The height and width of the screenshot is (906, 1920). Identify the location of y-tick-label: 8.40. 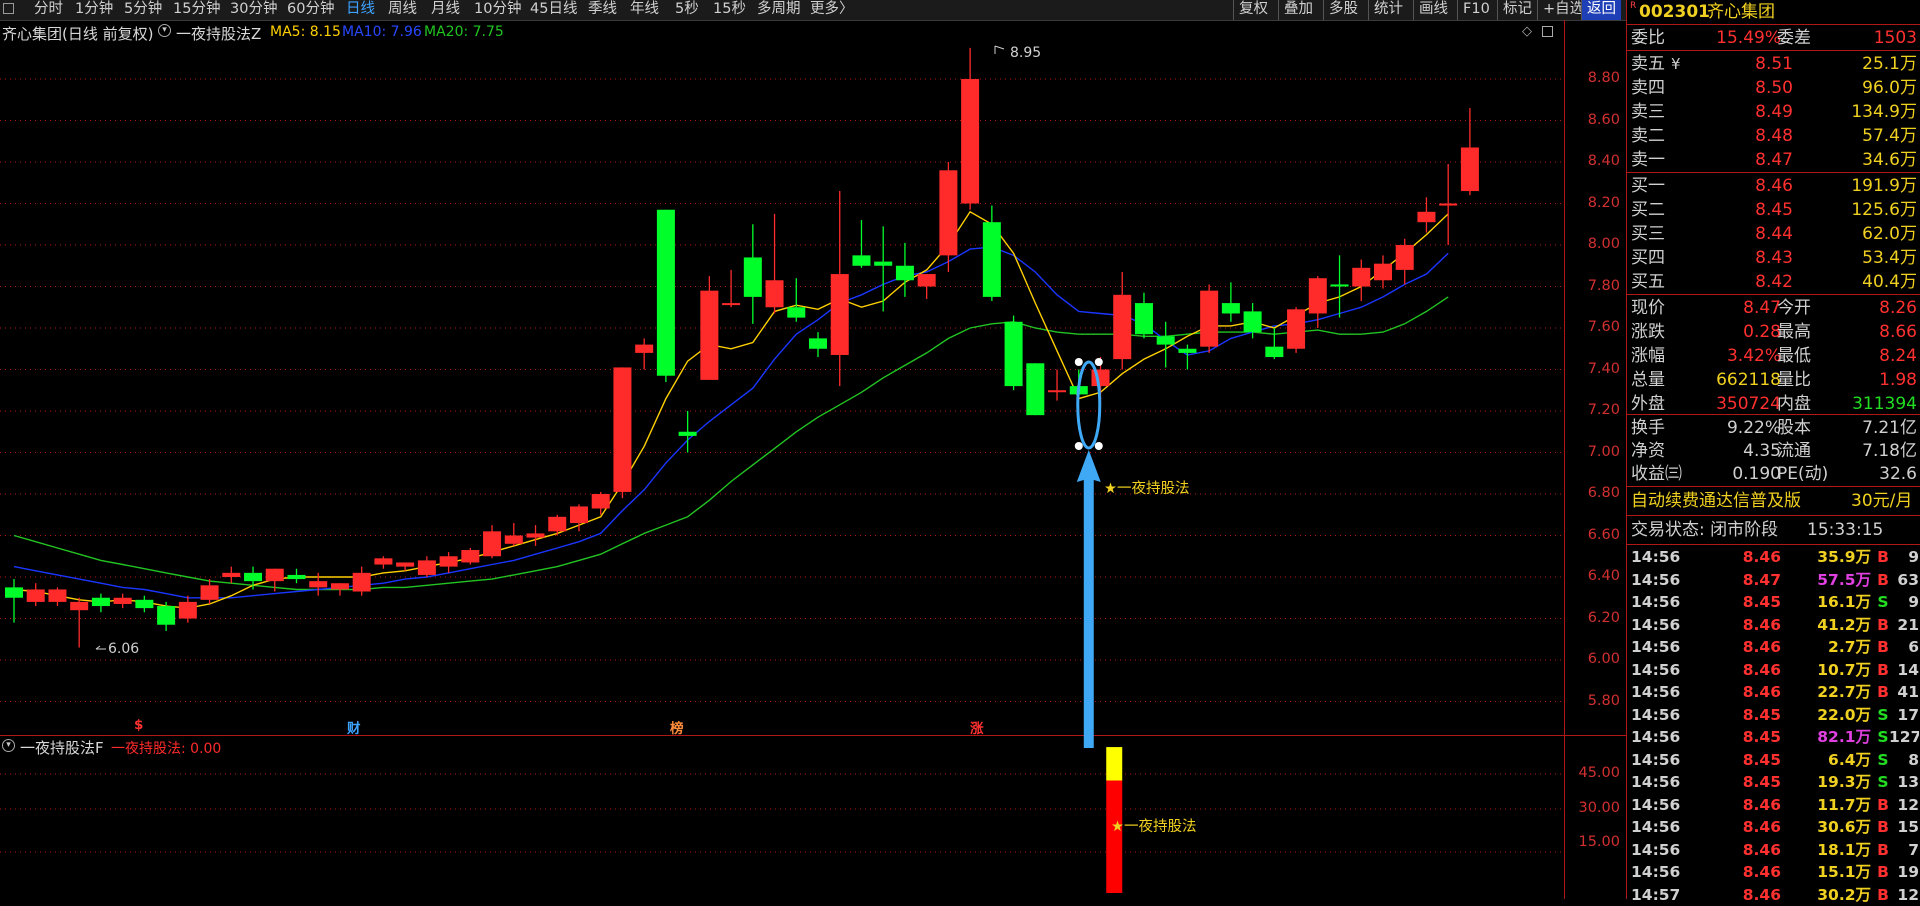
(1593, 161).